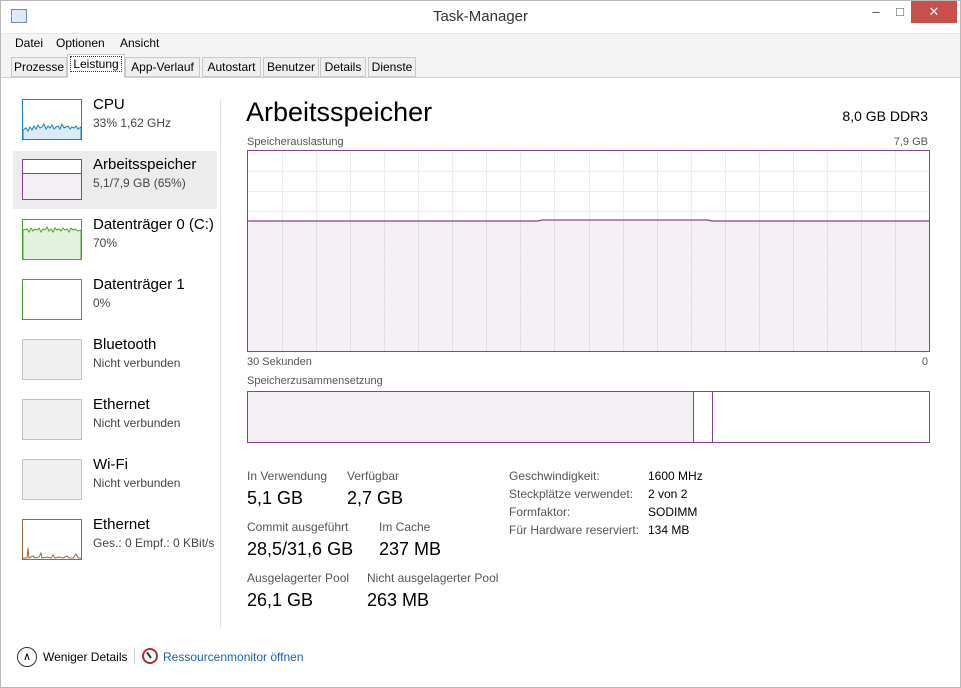 The height and width of the screenshot is (688, 961). Describe the element at coordinates (150, 656) in the screenshot. I see `resource-monitor-icon` at that location.